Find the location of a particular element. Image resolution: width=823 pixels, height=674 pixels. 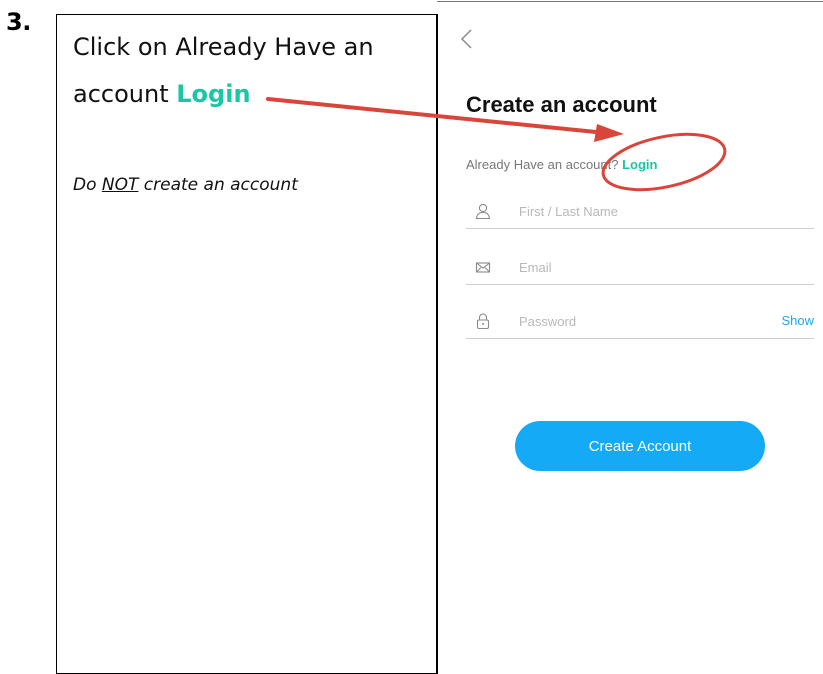

password-field: Show is located at coordinates (640, 324).